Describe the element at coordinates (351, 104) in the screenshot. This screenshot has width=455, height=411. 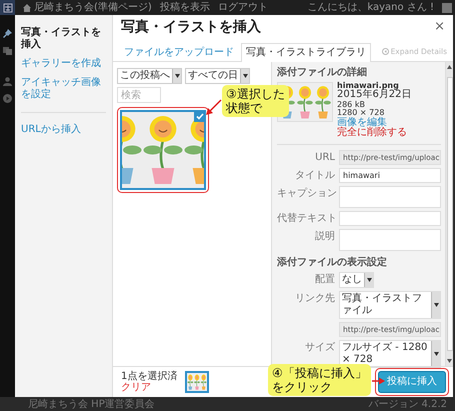
I see `file-size: 286 kB` at that location.